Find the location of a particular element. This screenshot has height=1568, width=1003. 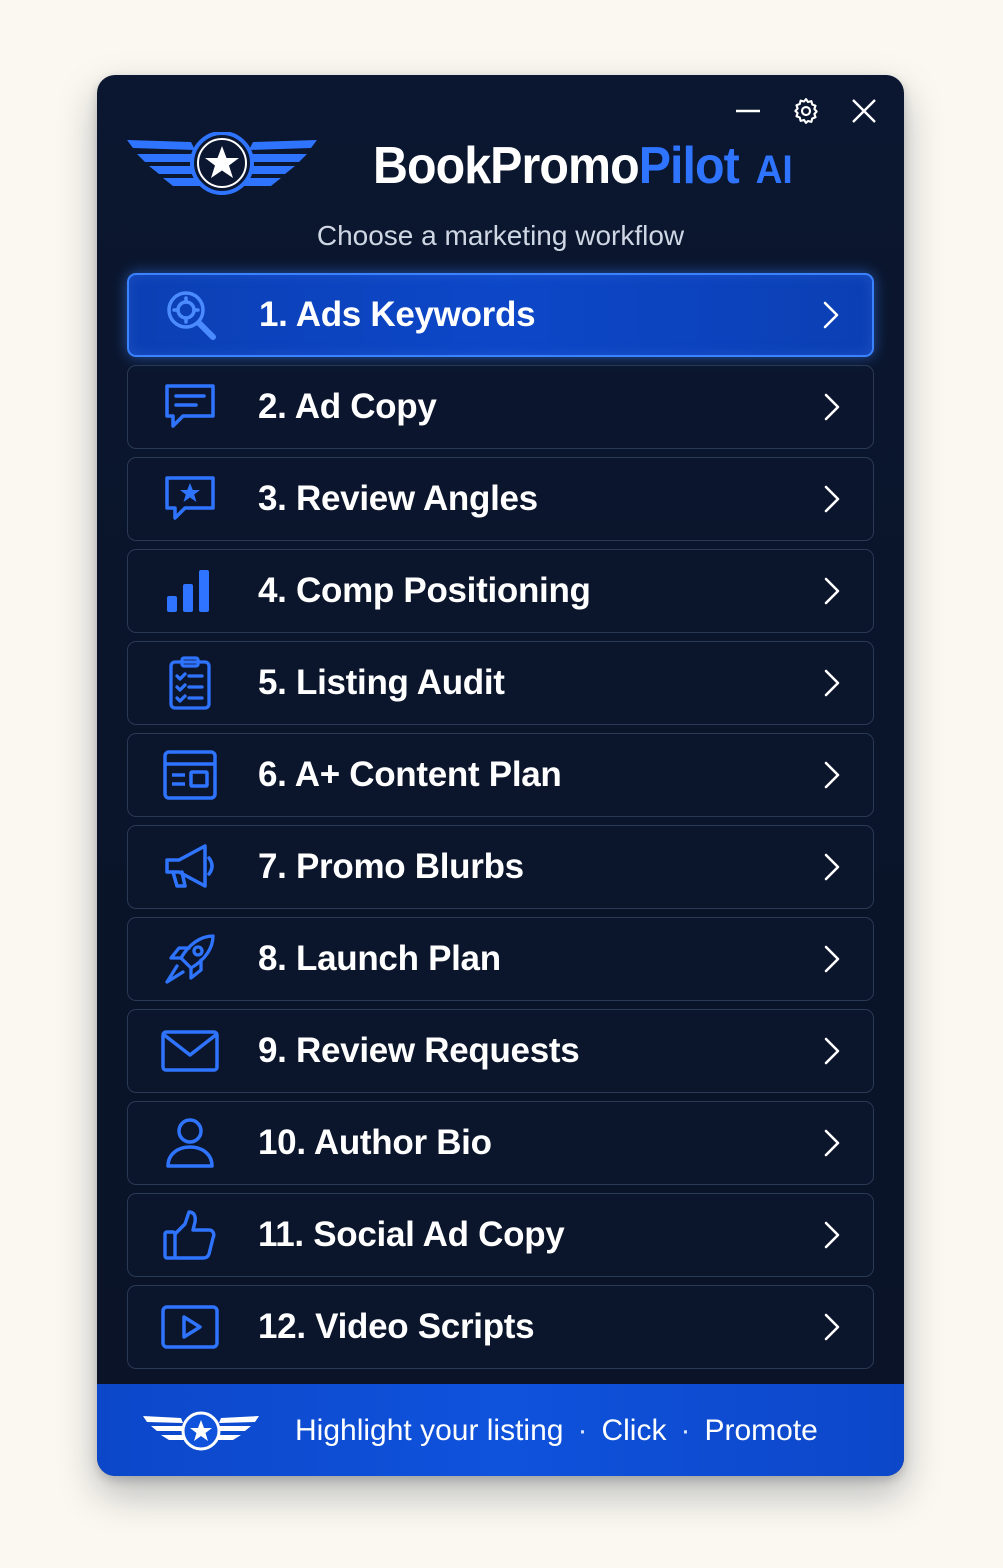

menu-item-launch-plan: 8. Launch Plan is located at coordinates (500, 959).